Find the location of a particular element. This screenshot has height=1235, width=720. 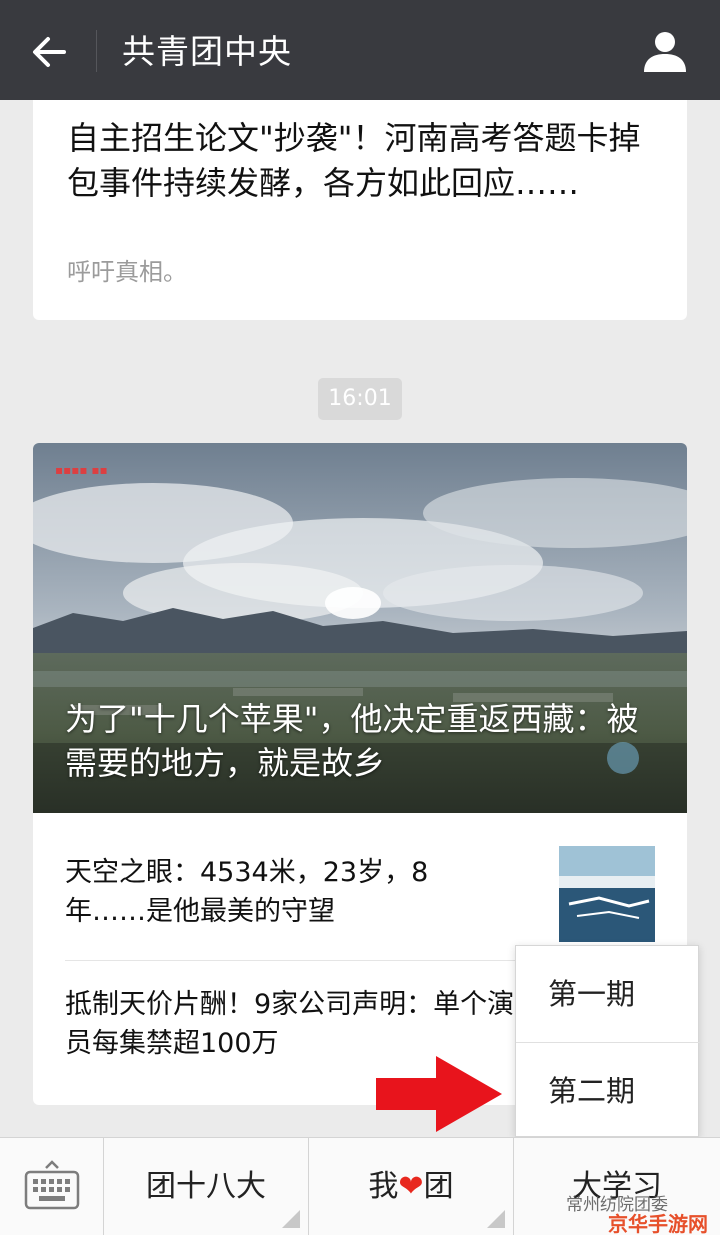

article-thumbnail is located at coordinates (607, 894).